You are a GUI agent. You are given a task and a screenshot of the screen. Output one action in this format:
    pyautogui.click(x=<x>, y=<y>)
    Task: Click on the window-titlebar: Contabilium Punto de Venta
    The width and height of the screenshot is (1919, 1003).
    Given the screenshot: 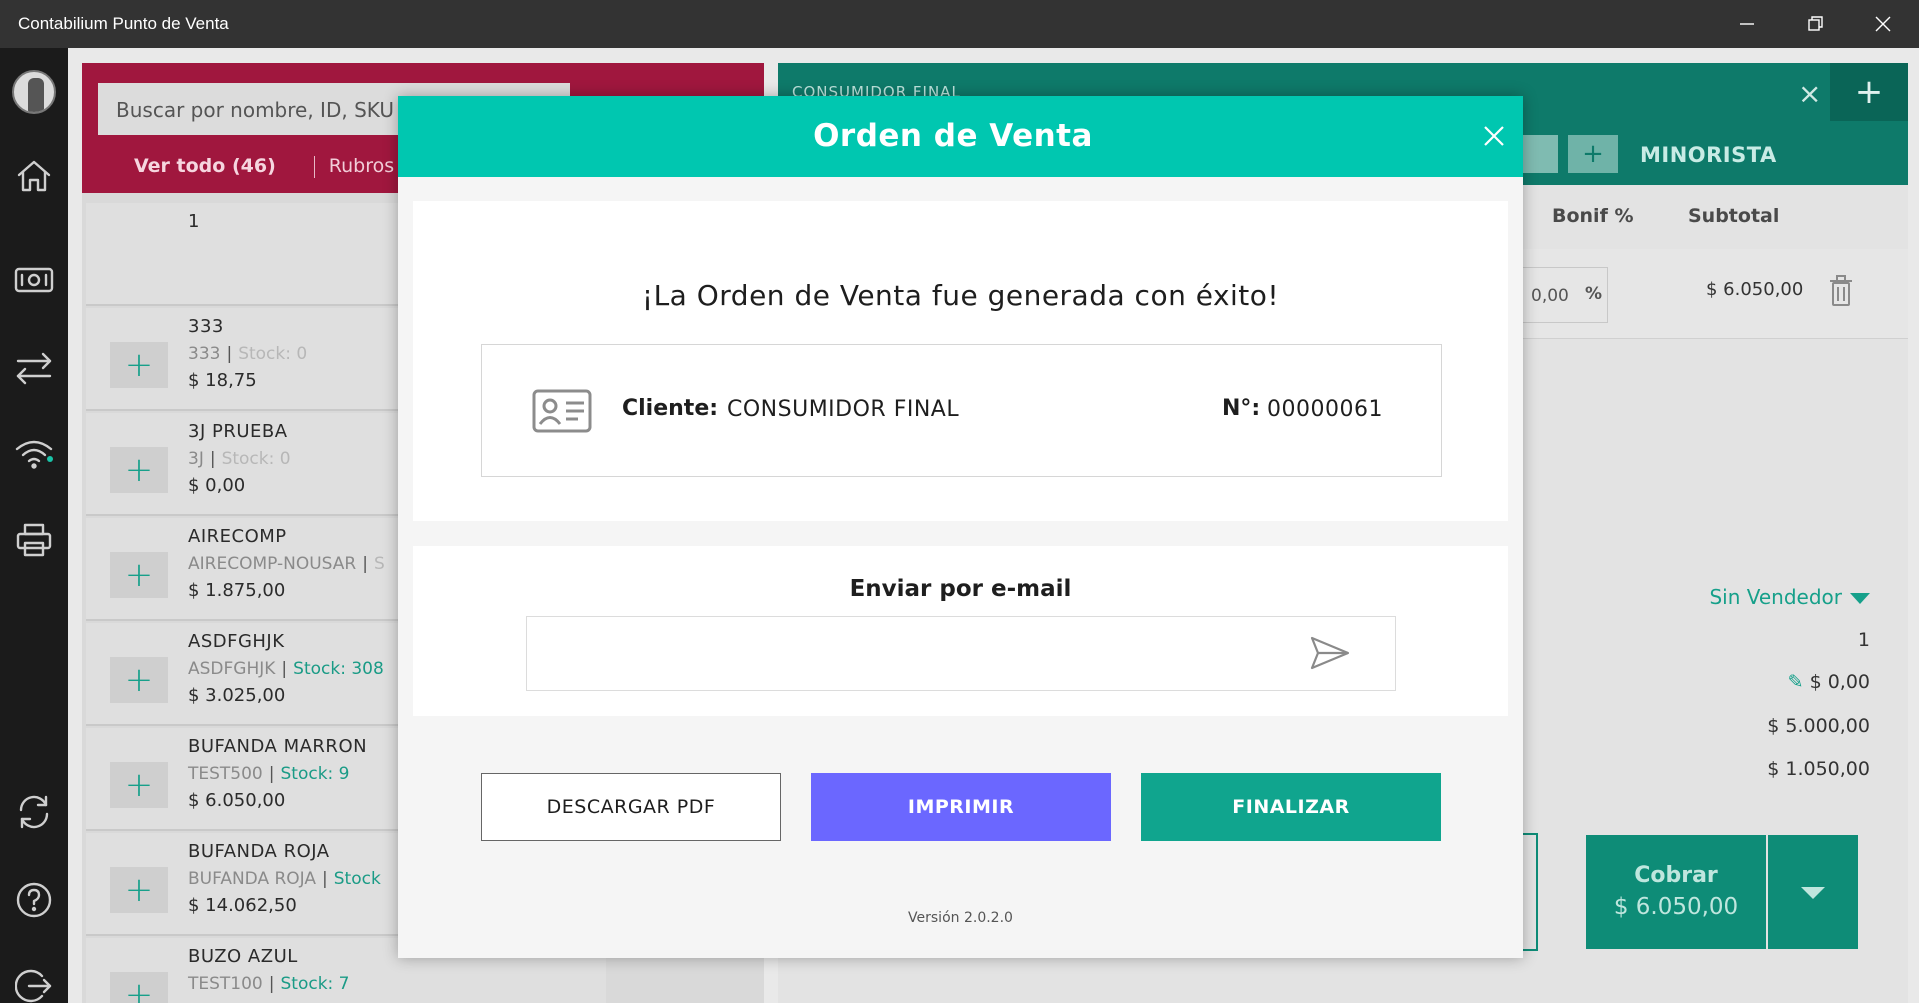 What is the action you would take?
    pyautogui.click(x=959, y=24)
    